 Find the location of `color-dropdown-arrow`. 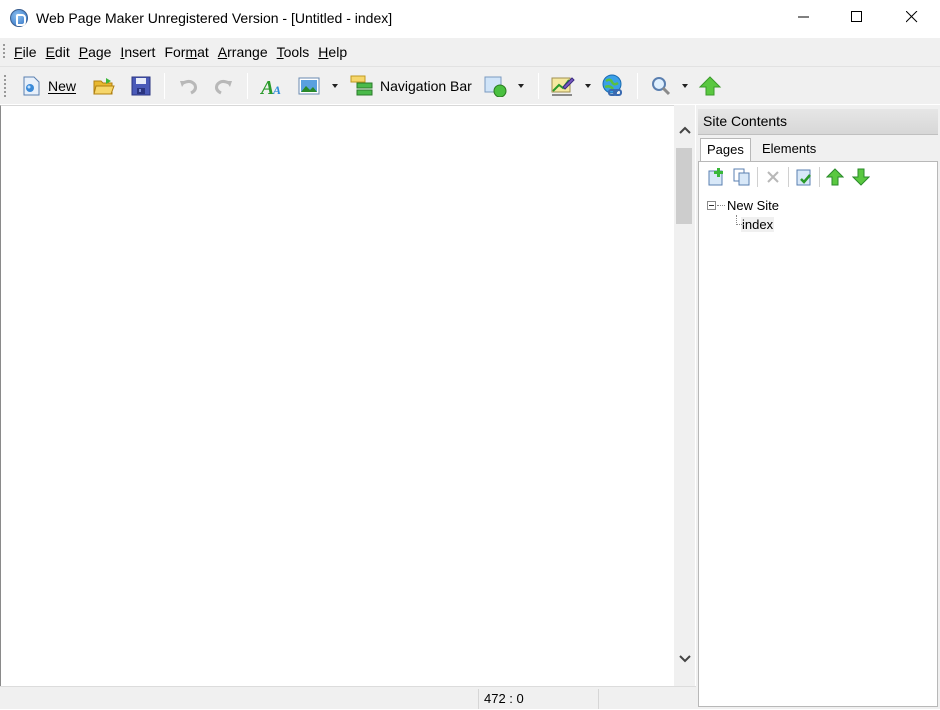

color-dropdown-arrow is located at coordinates (587, 85).